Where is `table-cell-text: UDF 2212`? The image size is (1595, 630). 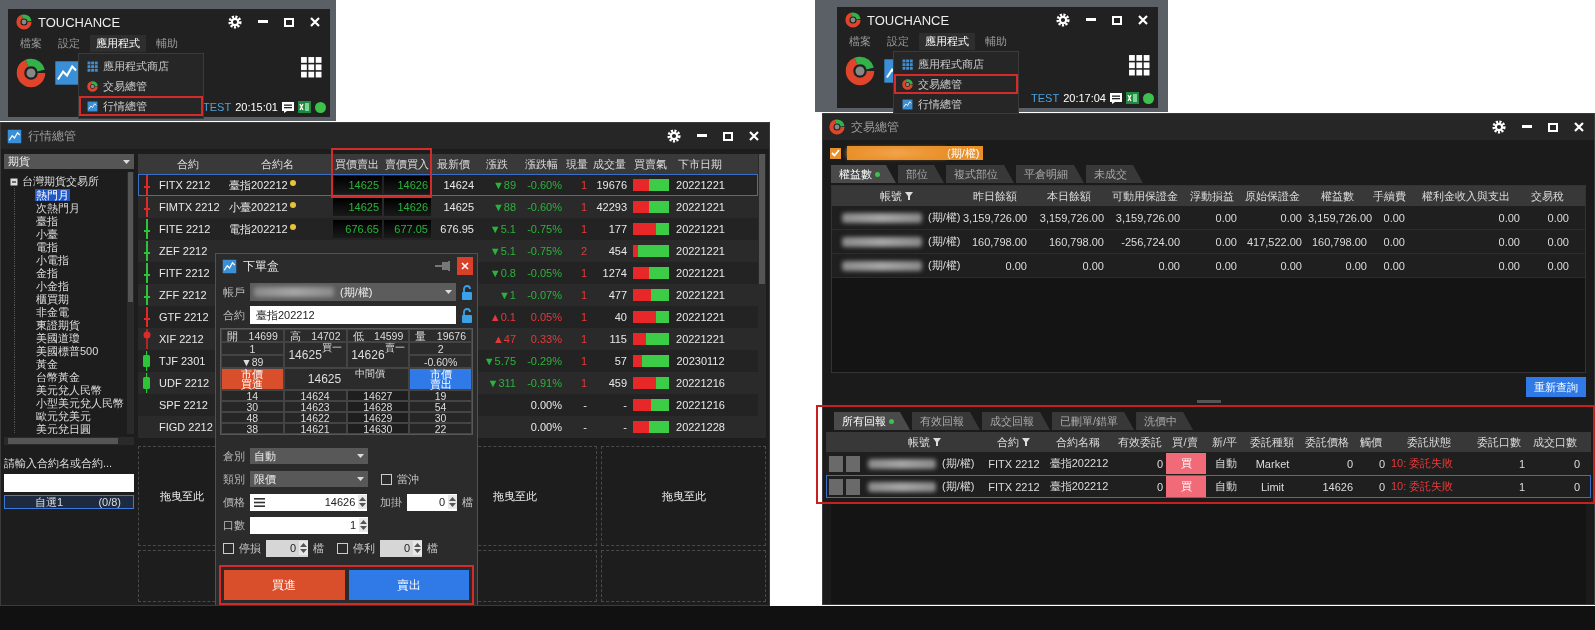 table-cell-text: UDF 2212 is located at coordinates (184, 383).